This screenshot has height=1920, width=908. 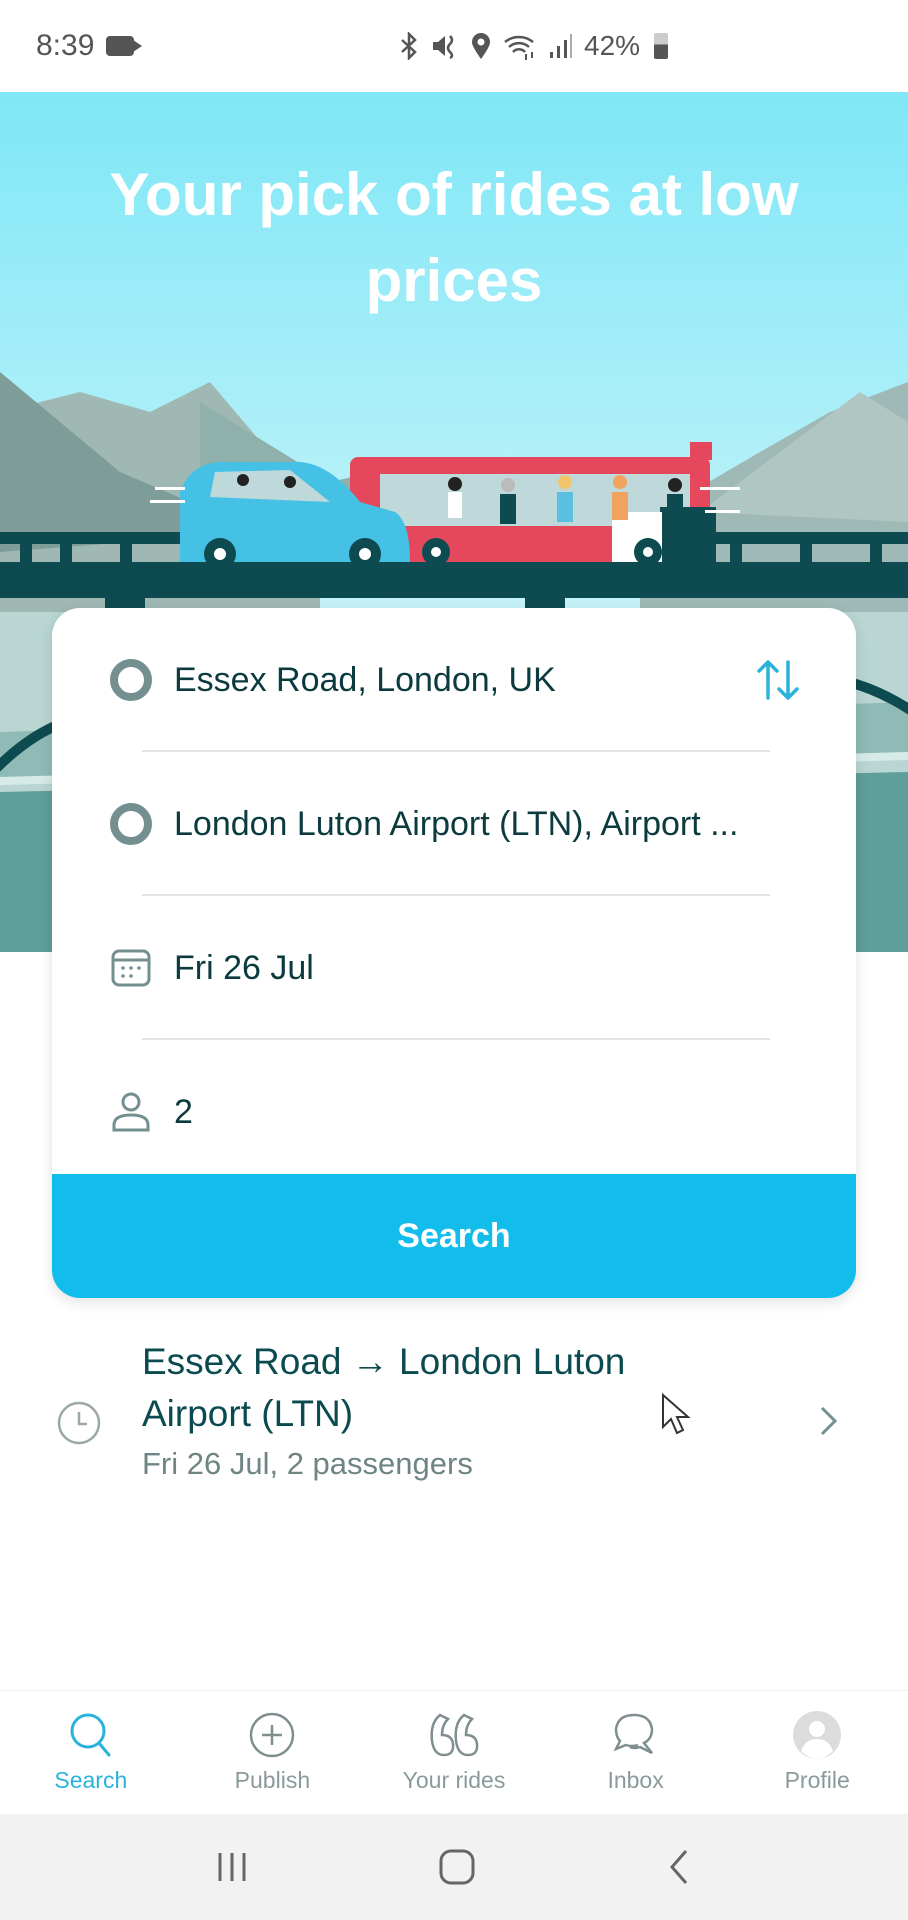 What do you see at coordinates (481, 46) in the screenshot?
I see `location-icon` at bounding box center [481, 46].